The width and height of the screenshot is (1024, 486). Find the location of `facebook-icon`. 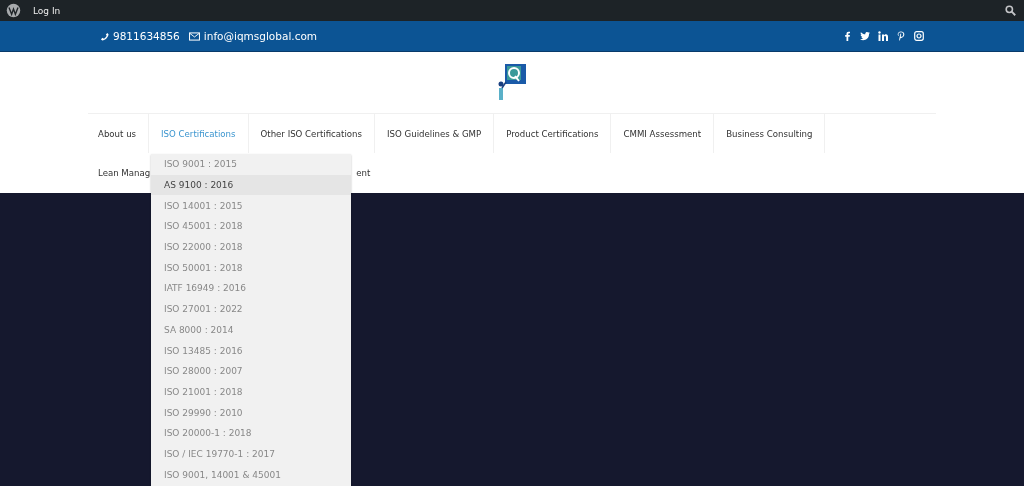

facebook-icon is located at coordinates (847, 36).